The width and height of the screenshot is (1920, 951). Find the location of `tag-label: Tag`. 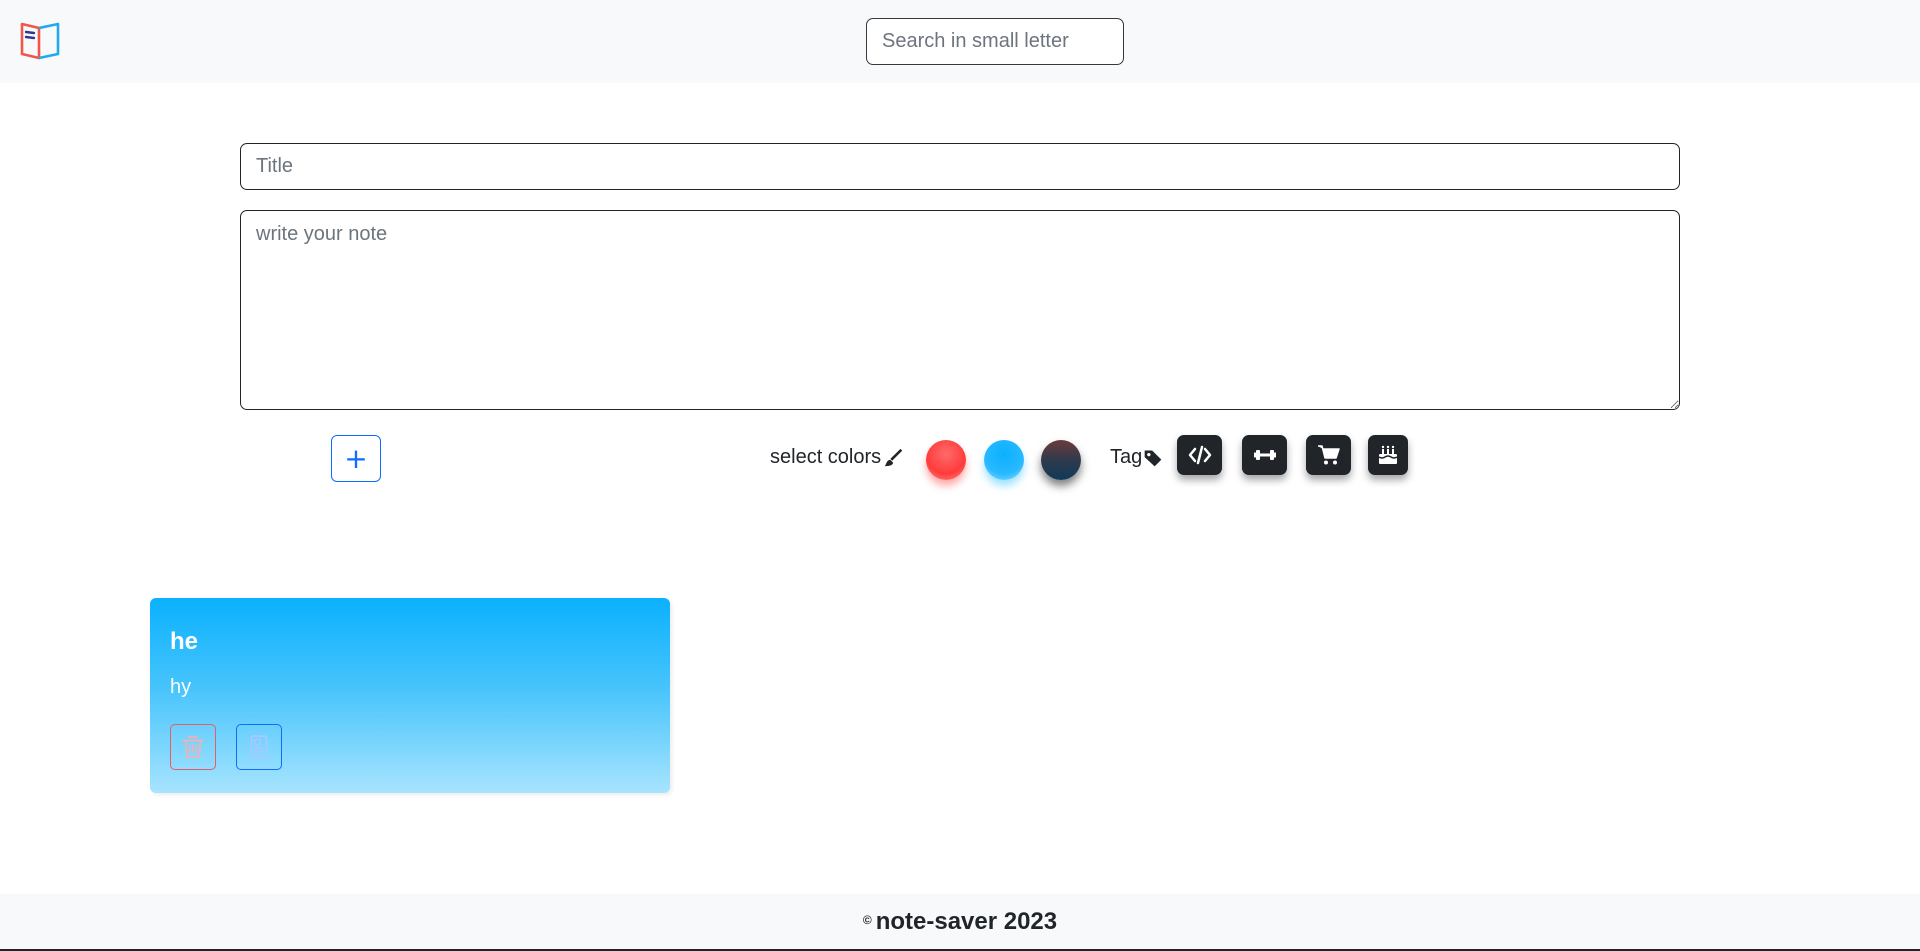

tag-label: Tag is located at coordinates (1136, 457).